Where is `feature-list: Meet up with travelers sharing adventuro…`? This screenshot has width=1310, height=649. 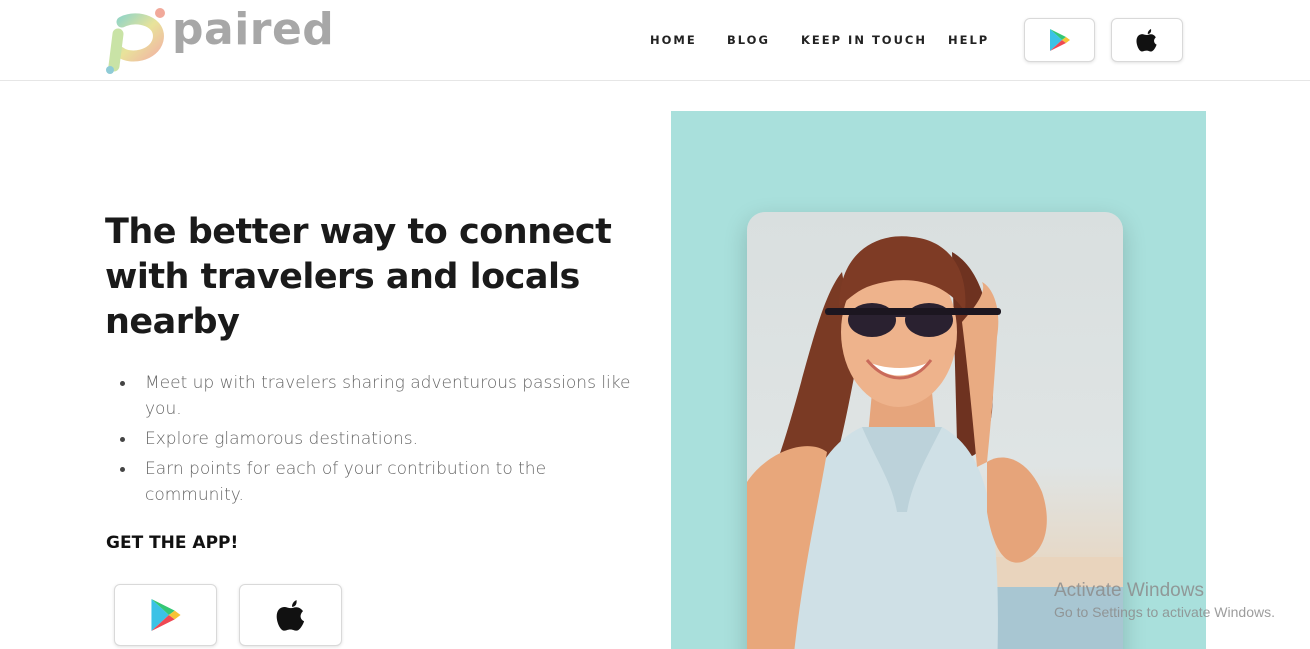
feature-list: Meet up with travelers sharing adventuro… is located at coordinates (385, 441).